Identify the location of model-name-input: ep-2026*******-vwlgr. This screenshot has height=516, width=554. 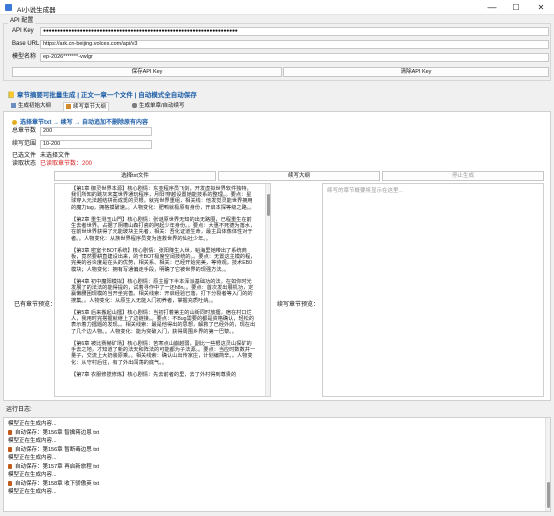
(294, 57).